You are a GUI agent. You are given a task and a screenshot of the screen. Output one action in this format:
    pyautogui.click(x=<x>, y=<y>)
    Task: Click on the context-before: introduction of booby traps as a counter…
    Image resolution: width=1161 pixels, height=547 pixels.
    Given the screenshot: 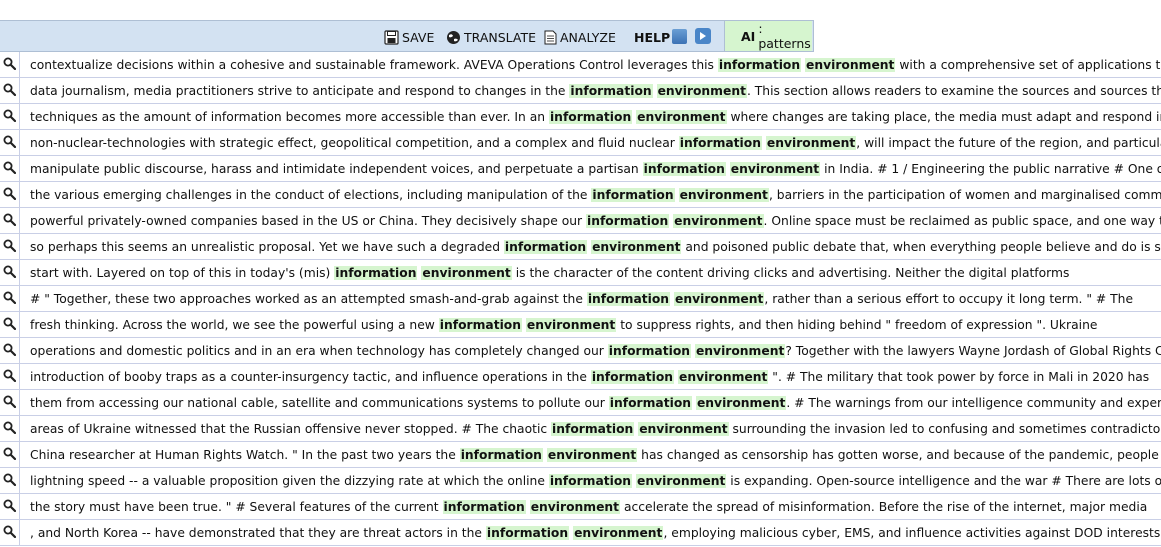 What is the action you would take?
    pyautogui.click(x=310, y=377)
    